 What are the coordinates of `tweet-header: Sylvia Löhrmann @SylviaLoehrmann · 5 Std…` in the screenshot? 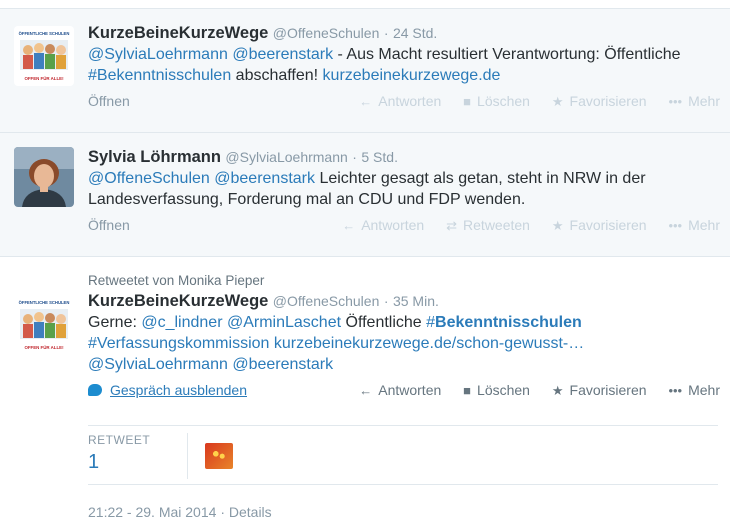 It's located at (404, 157).